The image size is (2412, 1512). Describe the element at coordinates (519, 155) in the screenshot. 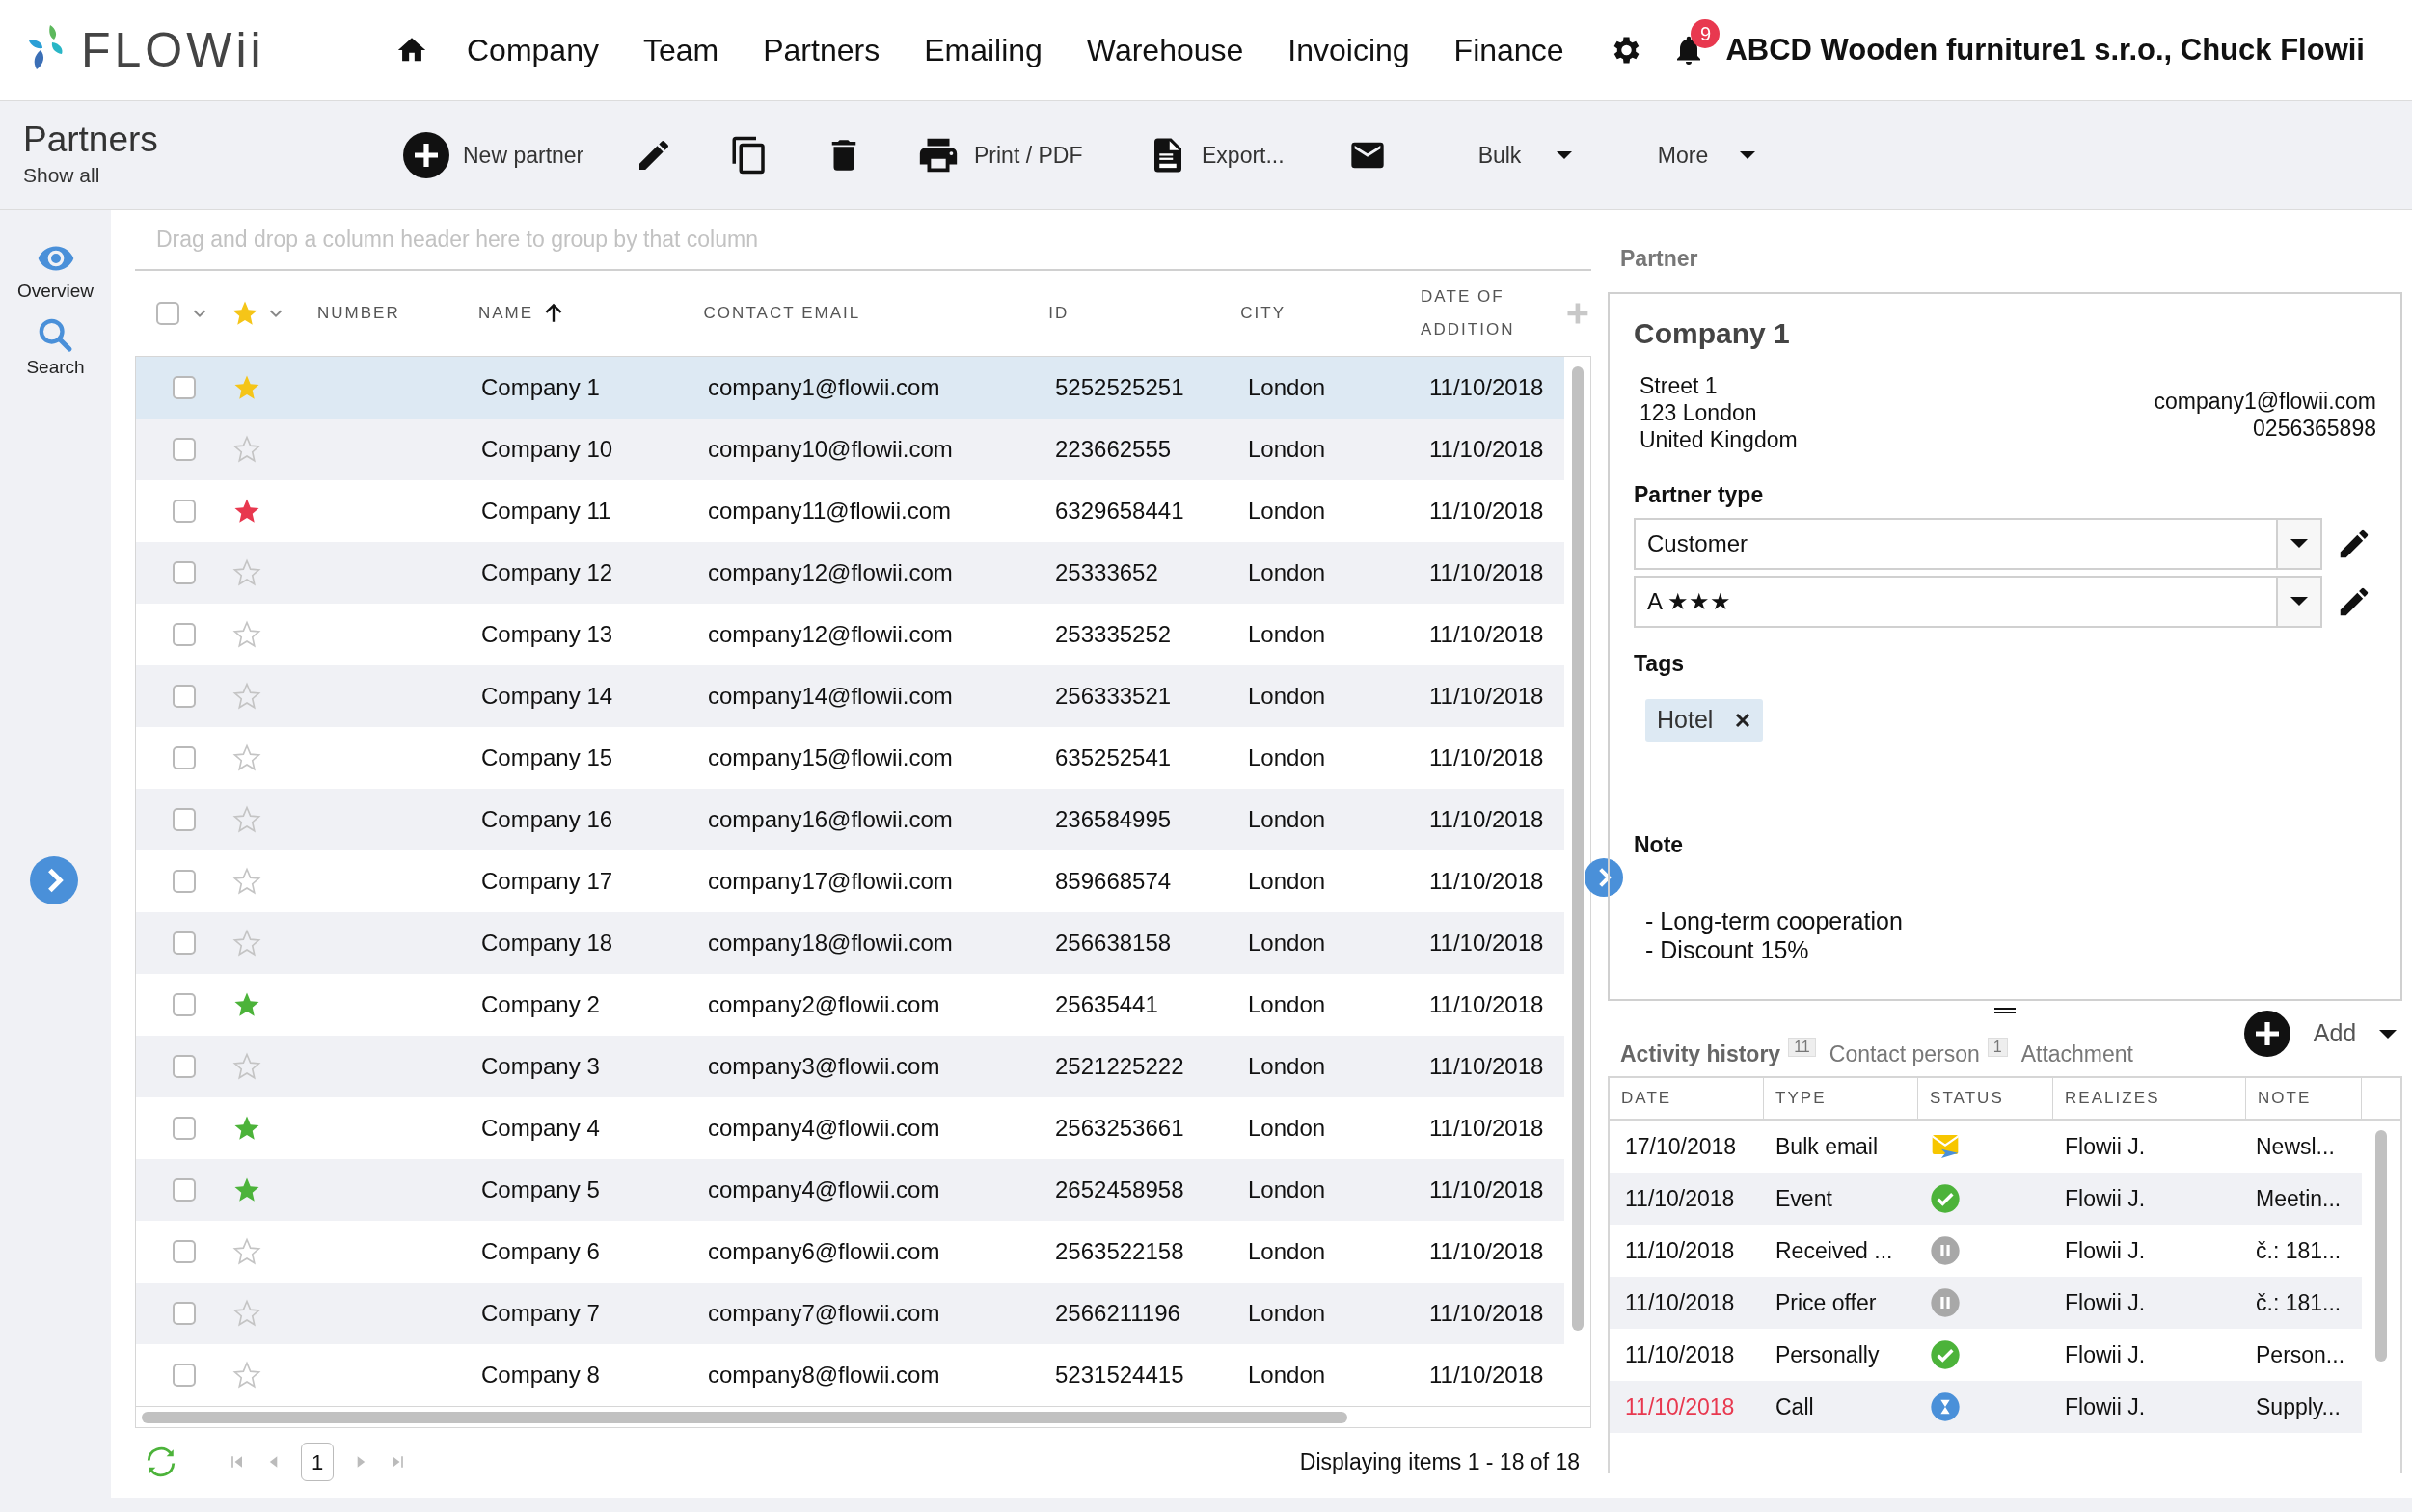

I see `toolbar-button: New partner` at that location.